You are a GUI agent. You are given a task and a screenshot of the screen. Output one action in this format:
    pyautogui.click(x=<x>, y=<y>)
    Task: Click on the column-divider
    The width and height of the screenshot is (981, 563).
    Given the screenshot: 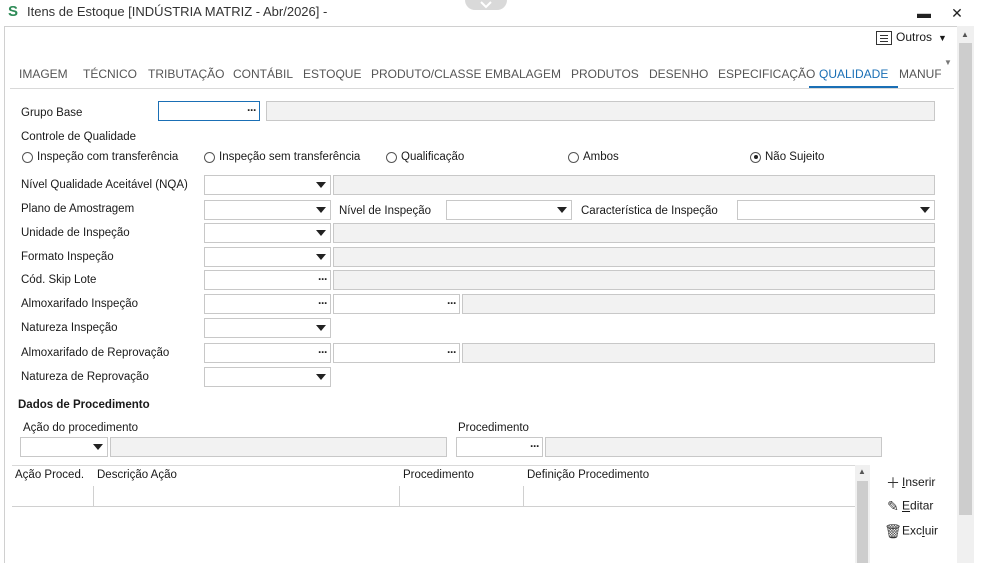 What is the action you would take?
    pyautogui.click(x=93, y=496)
    